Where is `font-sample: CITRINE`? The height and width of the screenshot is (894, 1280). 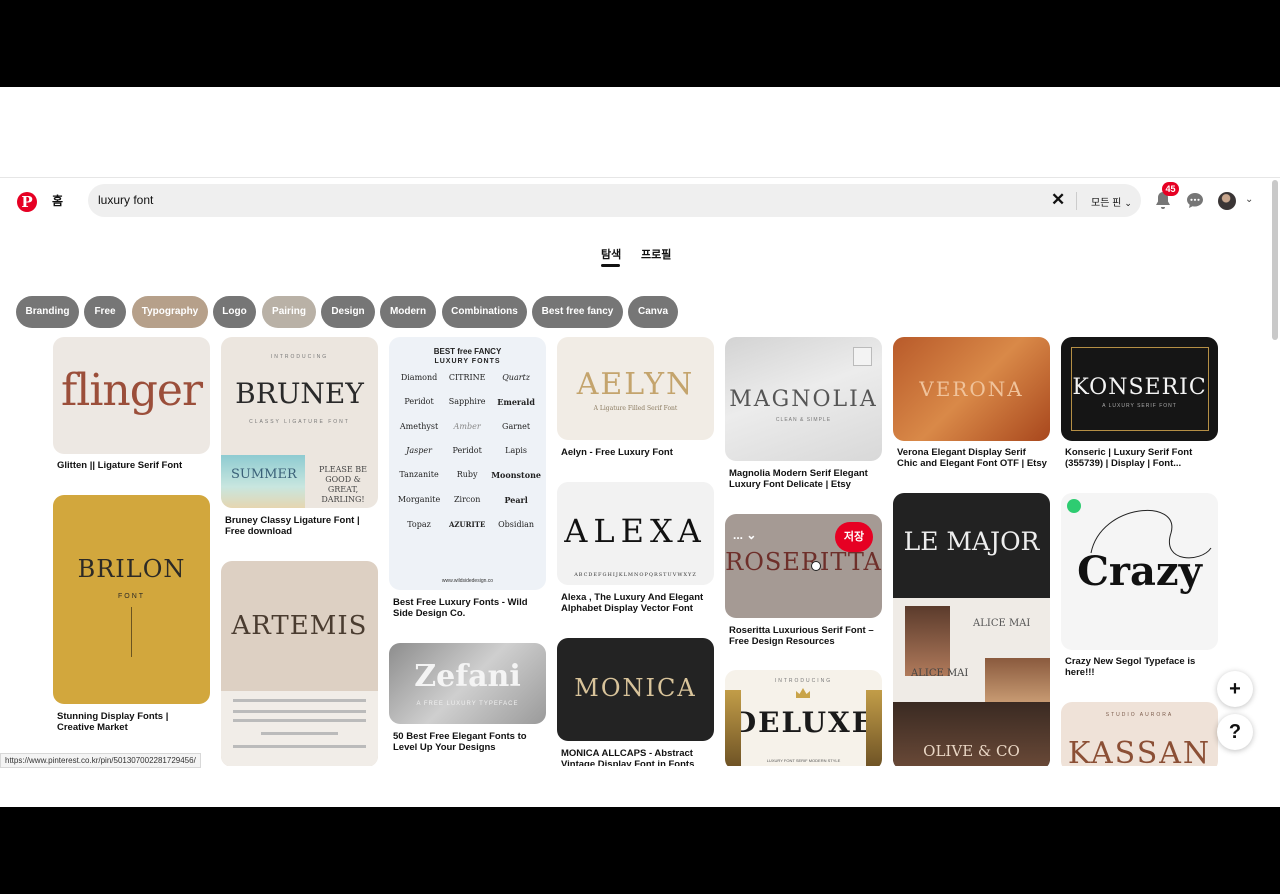
font-sample: CITRINE is located at coordinates (467, 377).